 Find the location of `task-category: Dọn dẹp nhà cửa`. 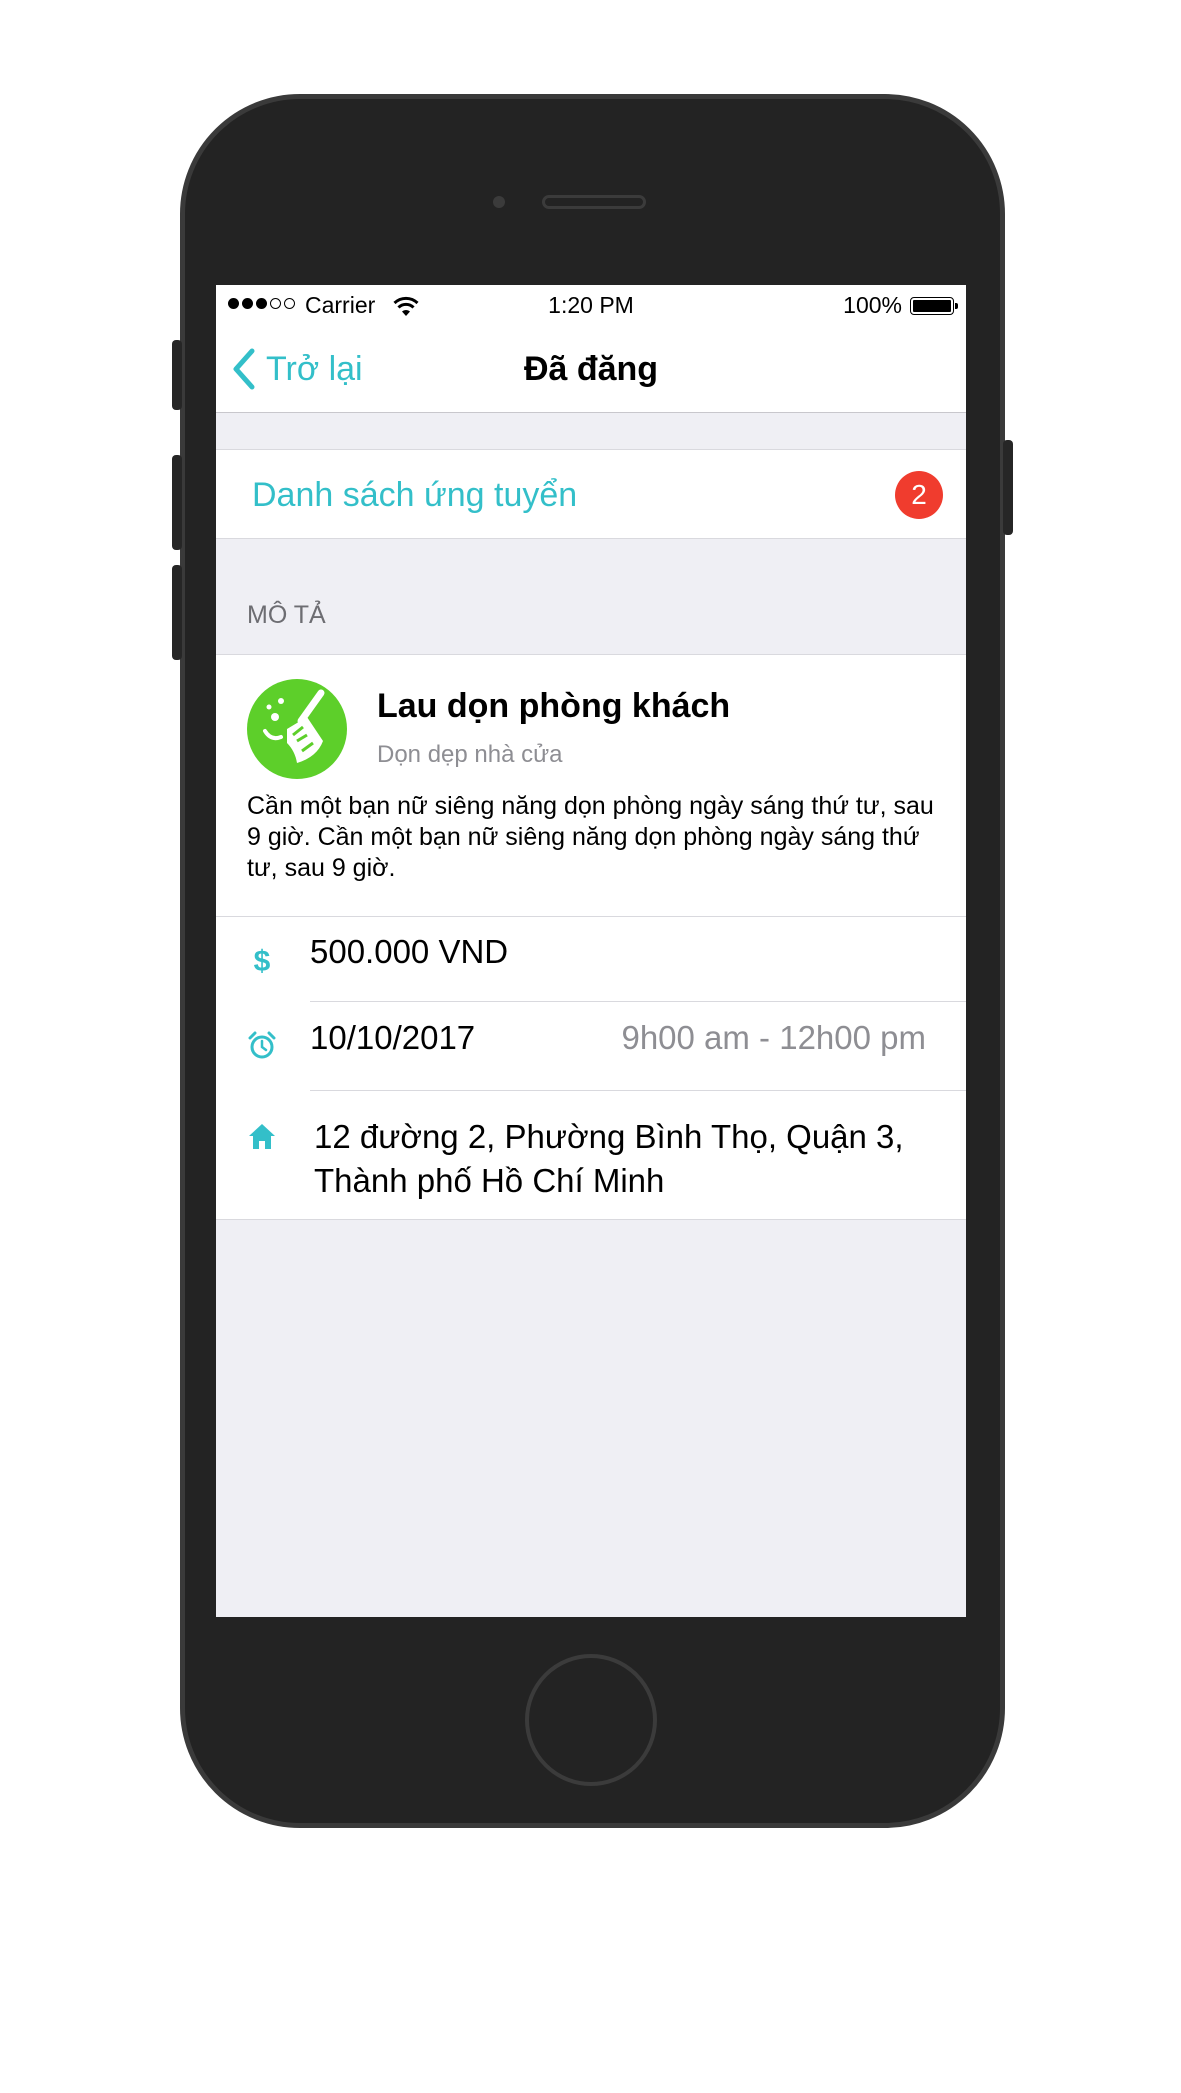

task-category: Dọn dẹp nhà cửa is located at coordinates (470, 754).